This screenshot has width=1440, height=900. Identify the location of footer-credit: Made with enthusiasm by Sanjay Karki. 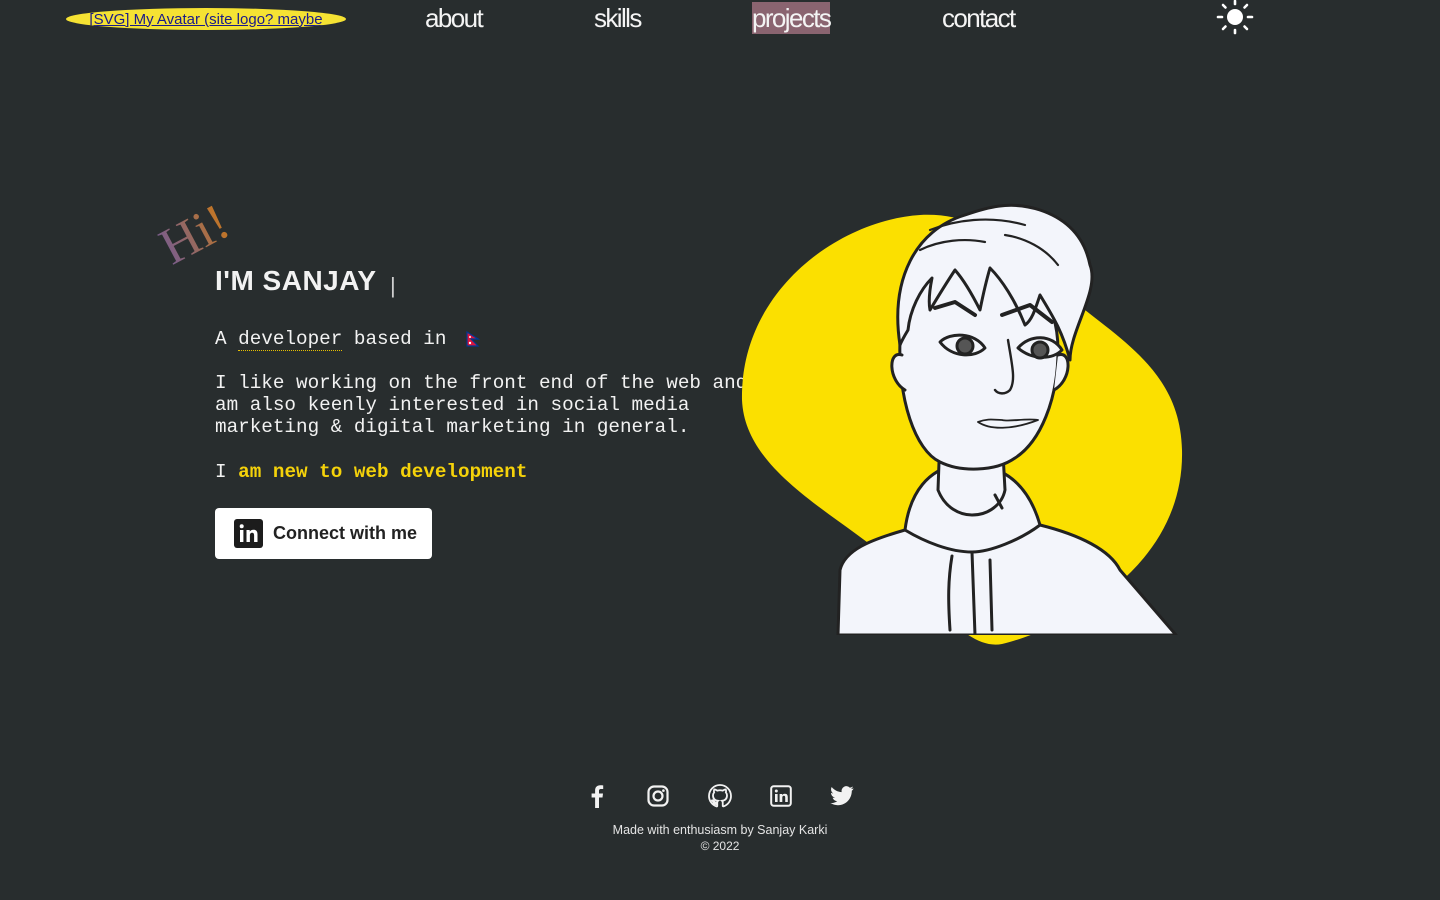
(720, 830).